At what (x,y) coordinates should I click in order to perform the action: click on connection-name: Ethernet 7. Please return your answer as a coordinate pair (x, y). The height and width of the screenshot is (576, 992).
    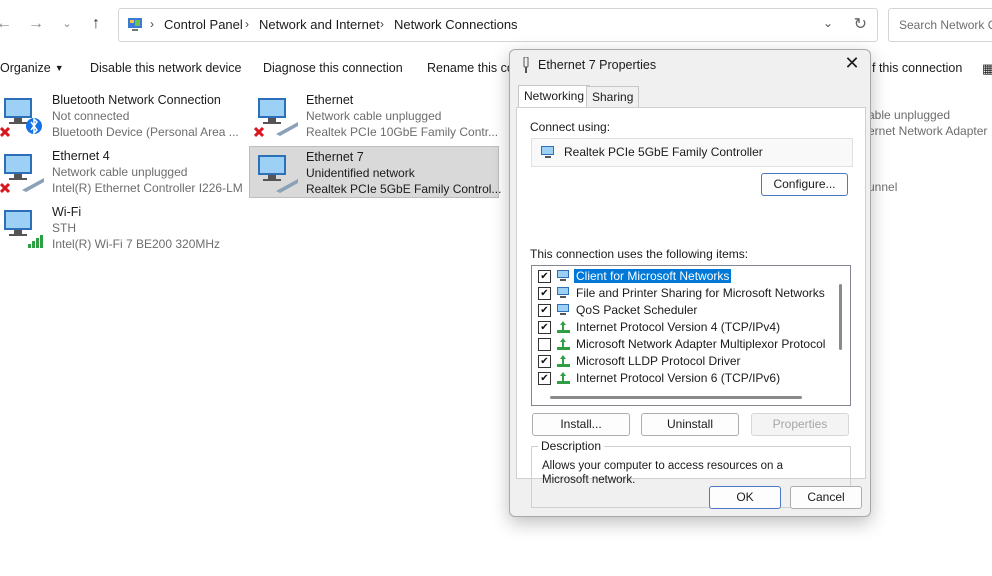
    Looking at the image, I should click on (335, 157).